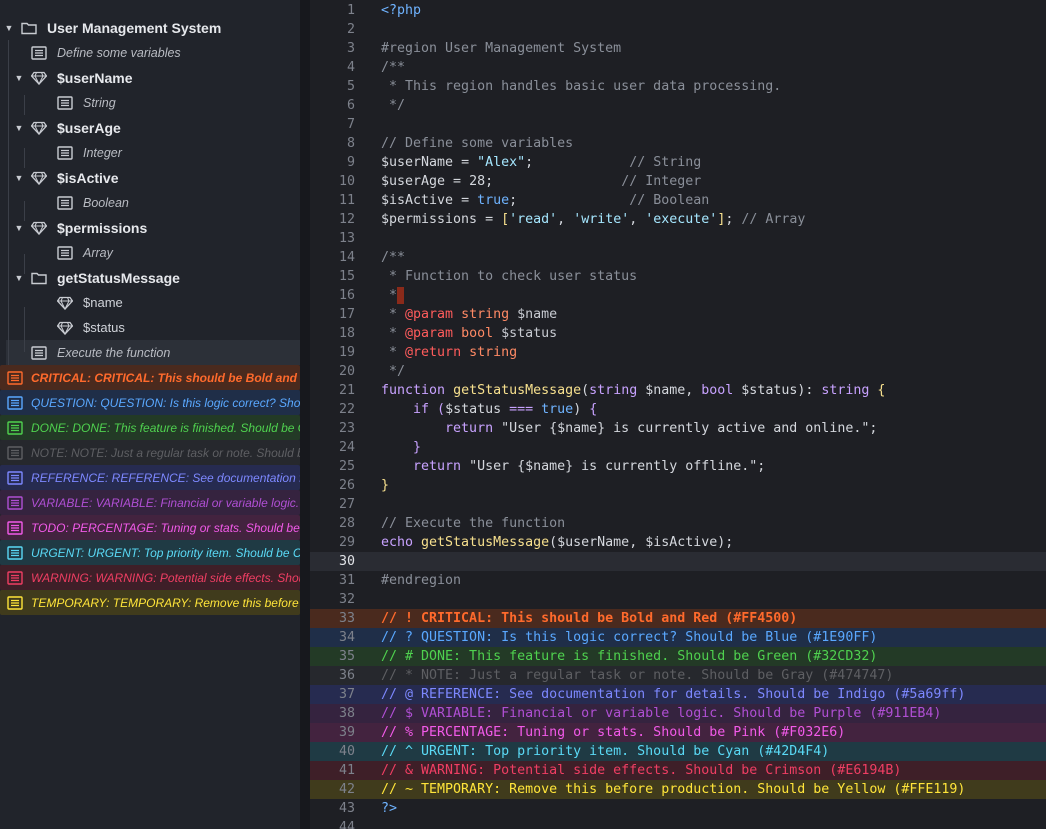  I want to click on code-line: 10 $userAge = 28; // Integer, so click(678, 181).